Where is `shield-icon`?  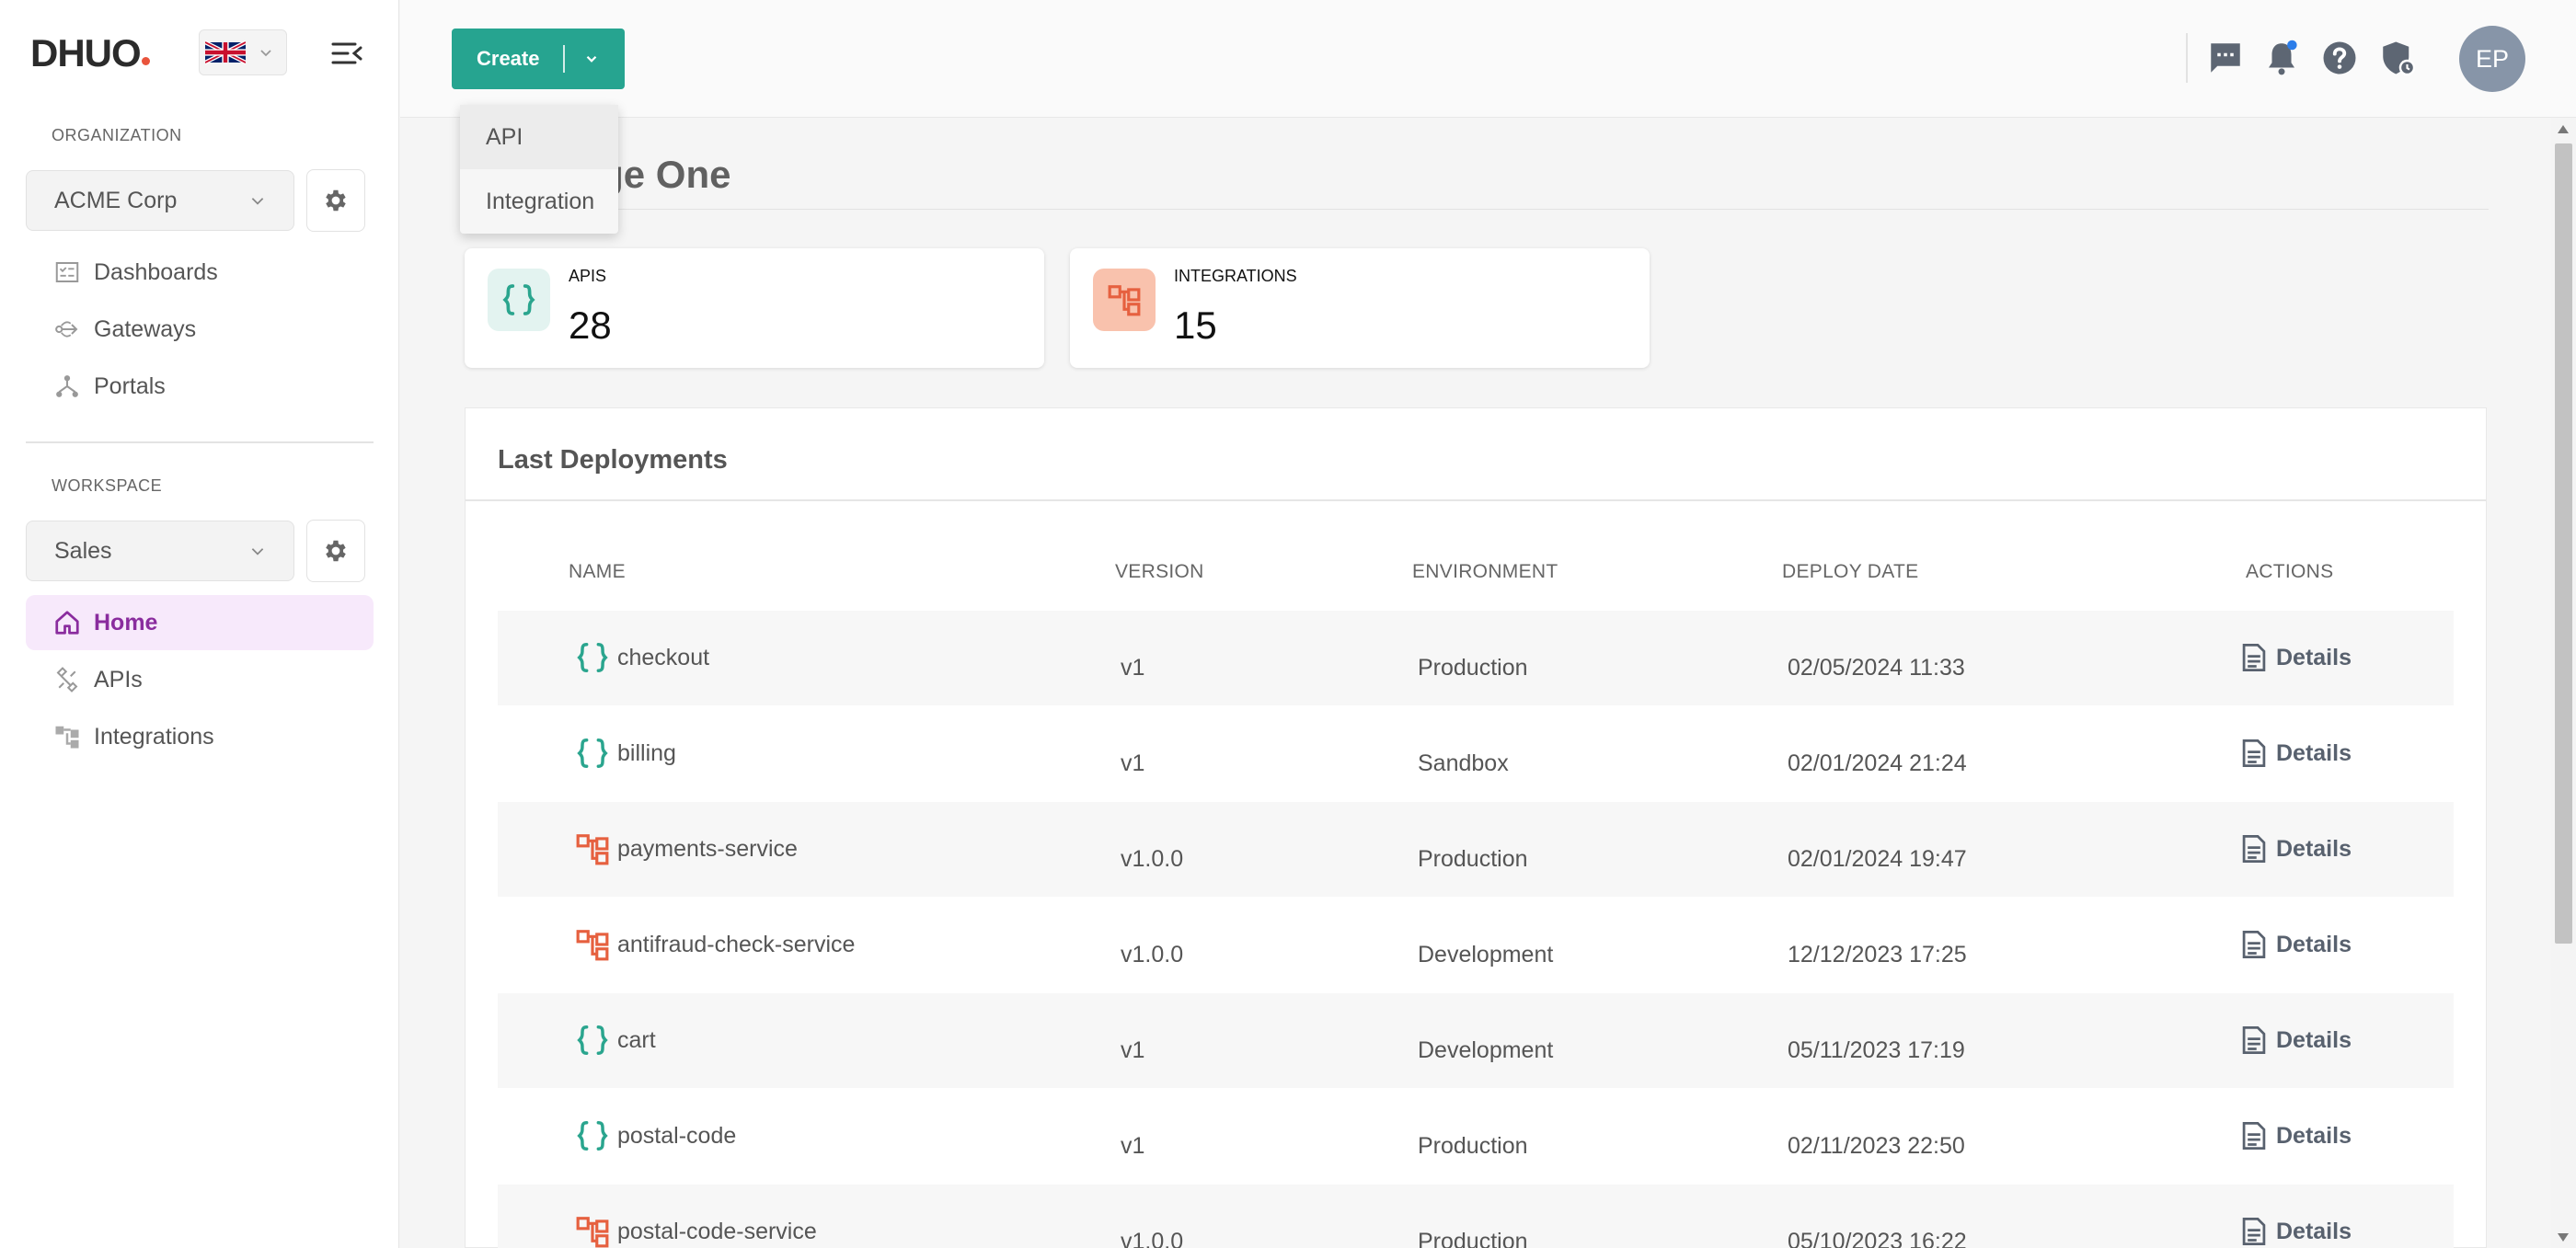
shield-icon is located at coordinates (2397, 58).